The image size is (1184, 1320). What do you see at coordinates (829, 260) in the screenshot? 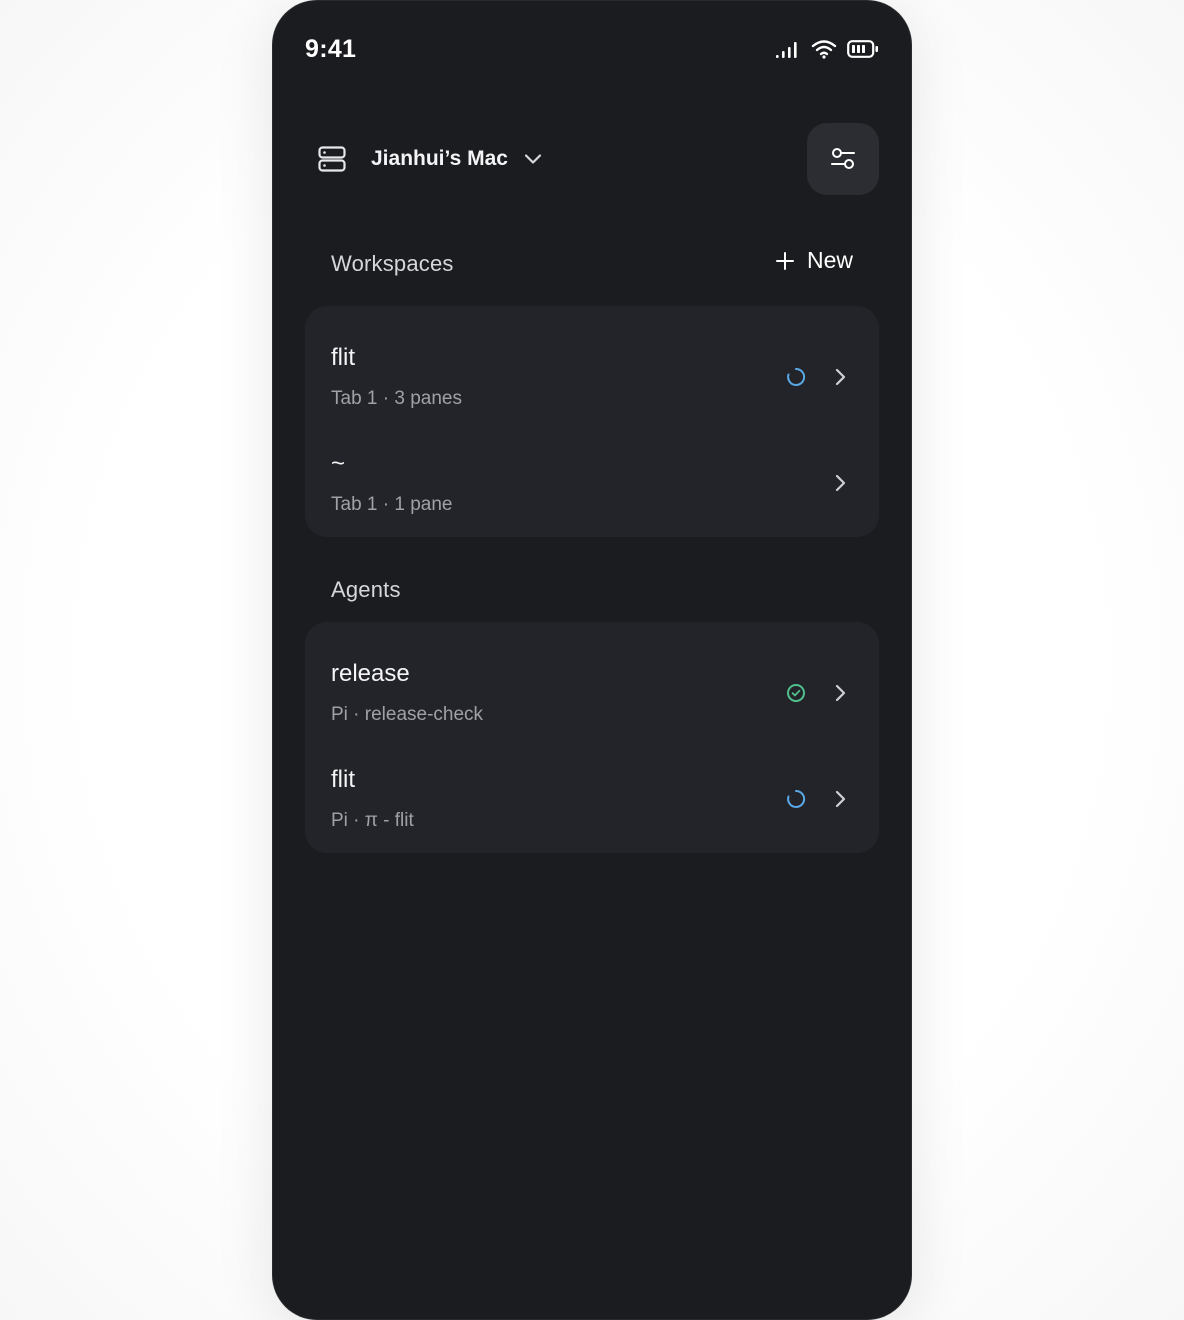
I see `new-button-label: New` at bounding box center [829, 260].